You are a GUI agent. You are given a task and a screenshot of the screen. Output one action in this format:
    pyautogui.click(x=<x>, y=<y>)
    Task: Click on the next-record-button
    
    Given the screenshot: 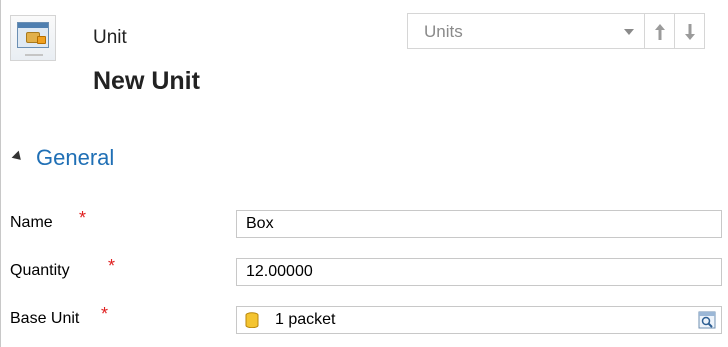 What is the action you would take?
    pyautogui.click(x=690, y=31)
    